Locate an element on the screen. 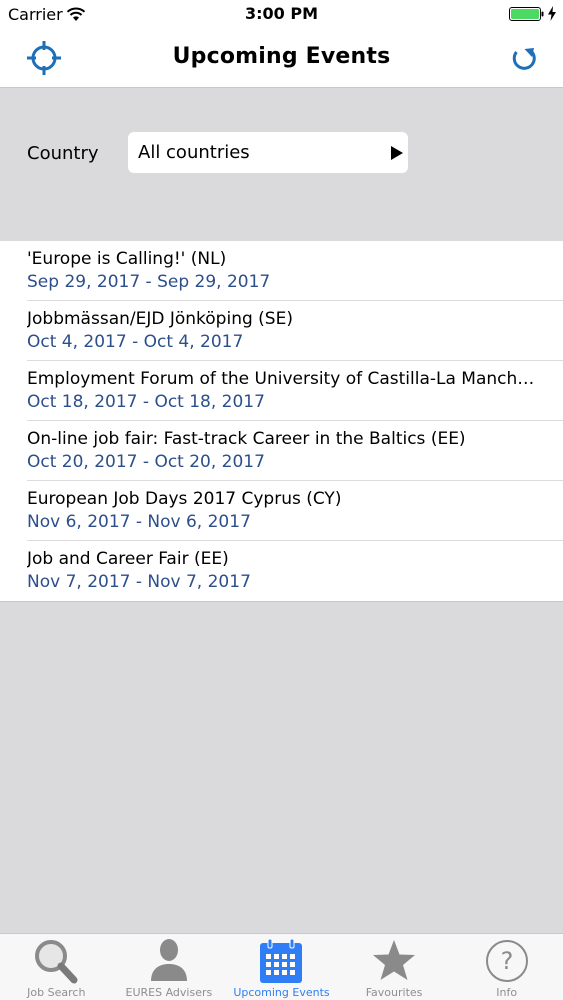 The height and width of the screenshot is (1000, 563). event-dates: Nov 7, 2017 - Nov 7, 2017 is located at coordinates (139, 582).